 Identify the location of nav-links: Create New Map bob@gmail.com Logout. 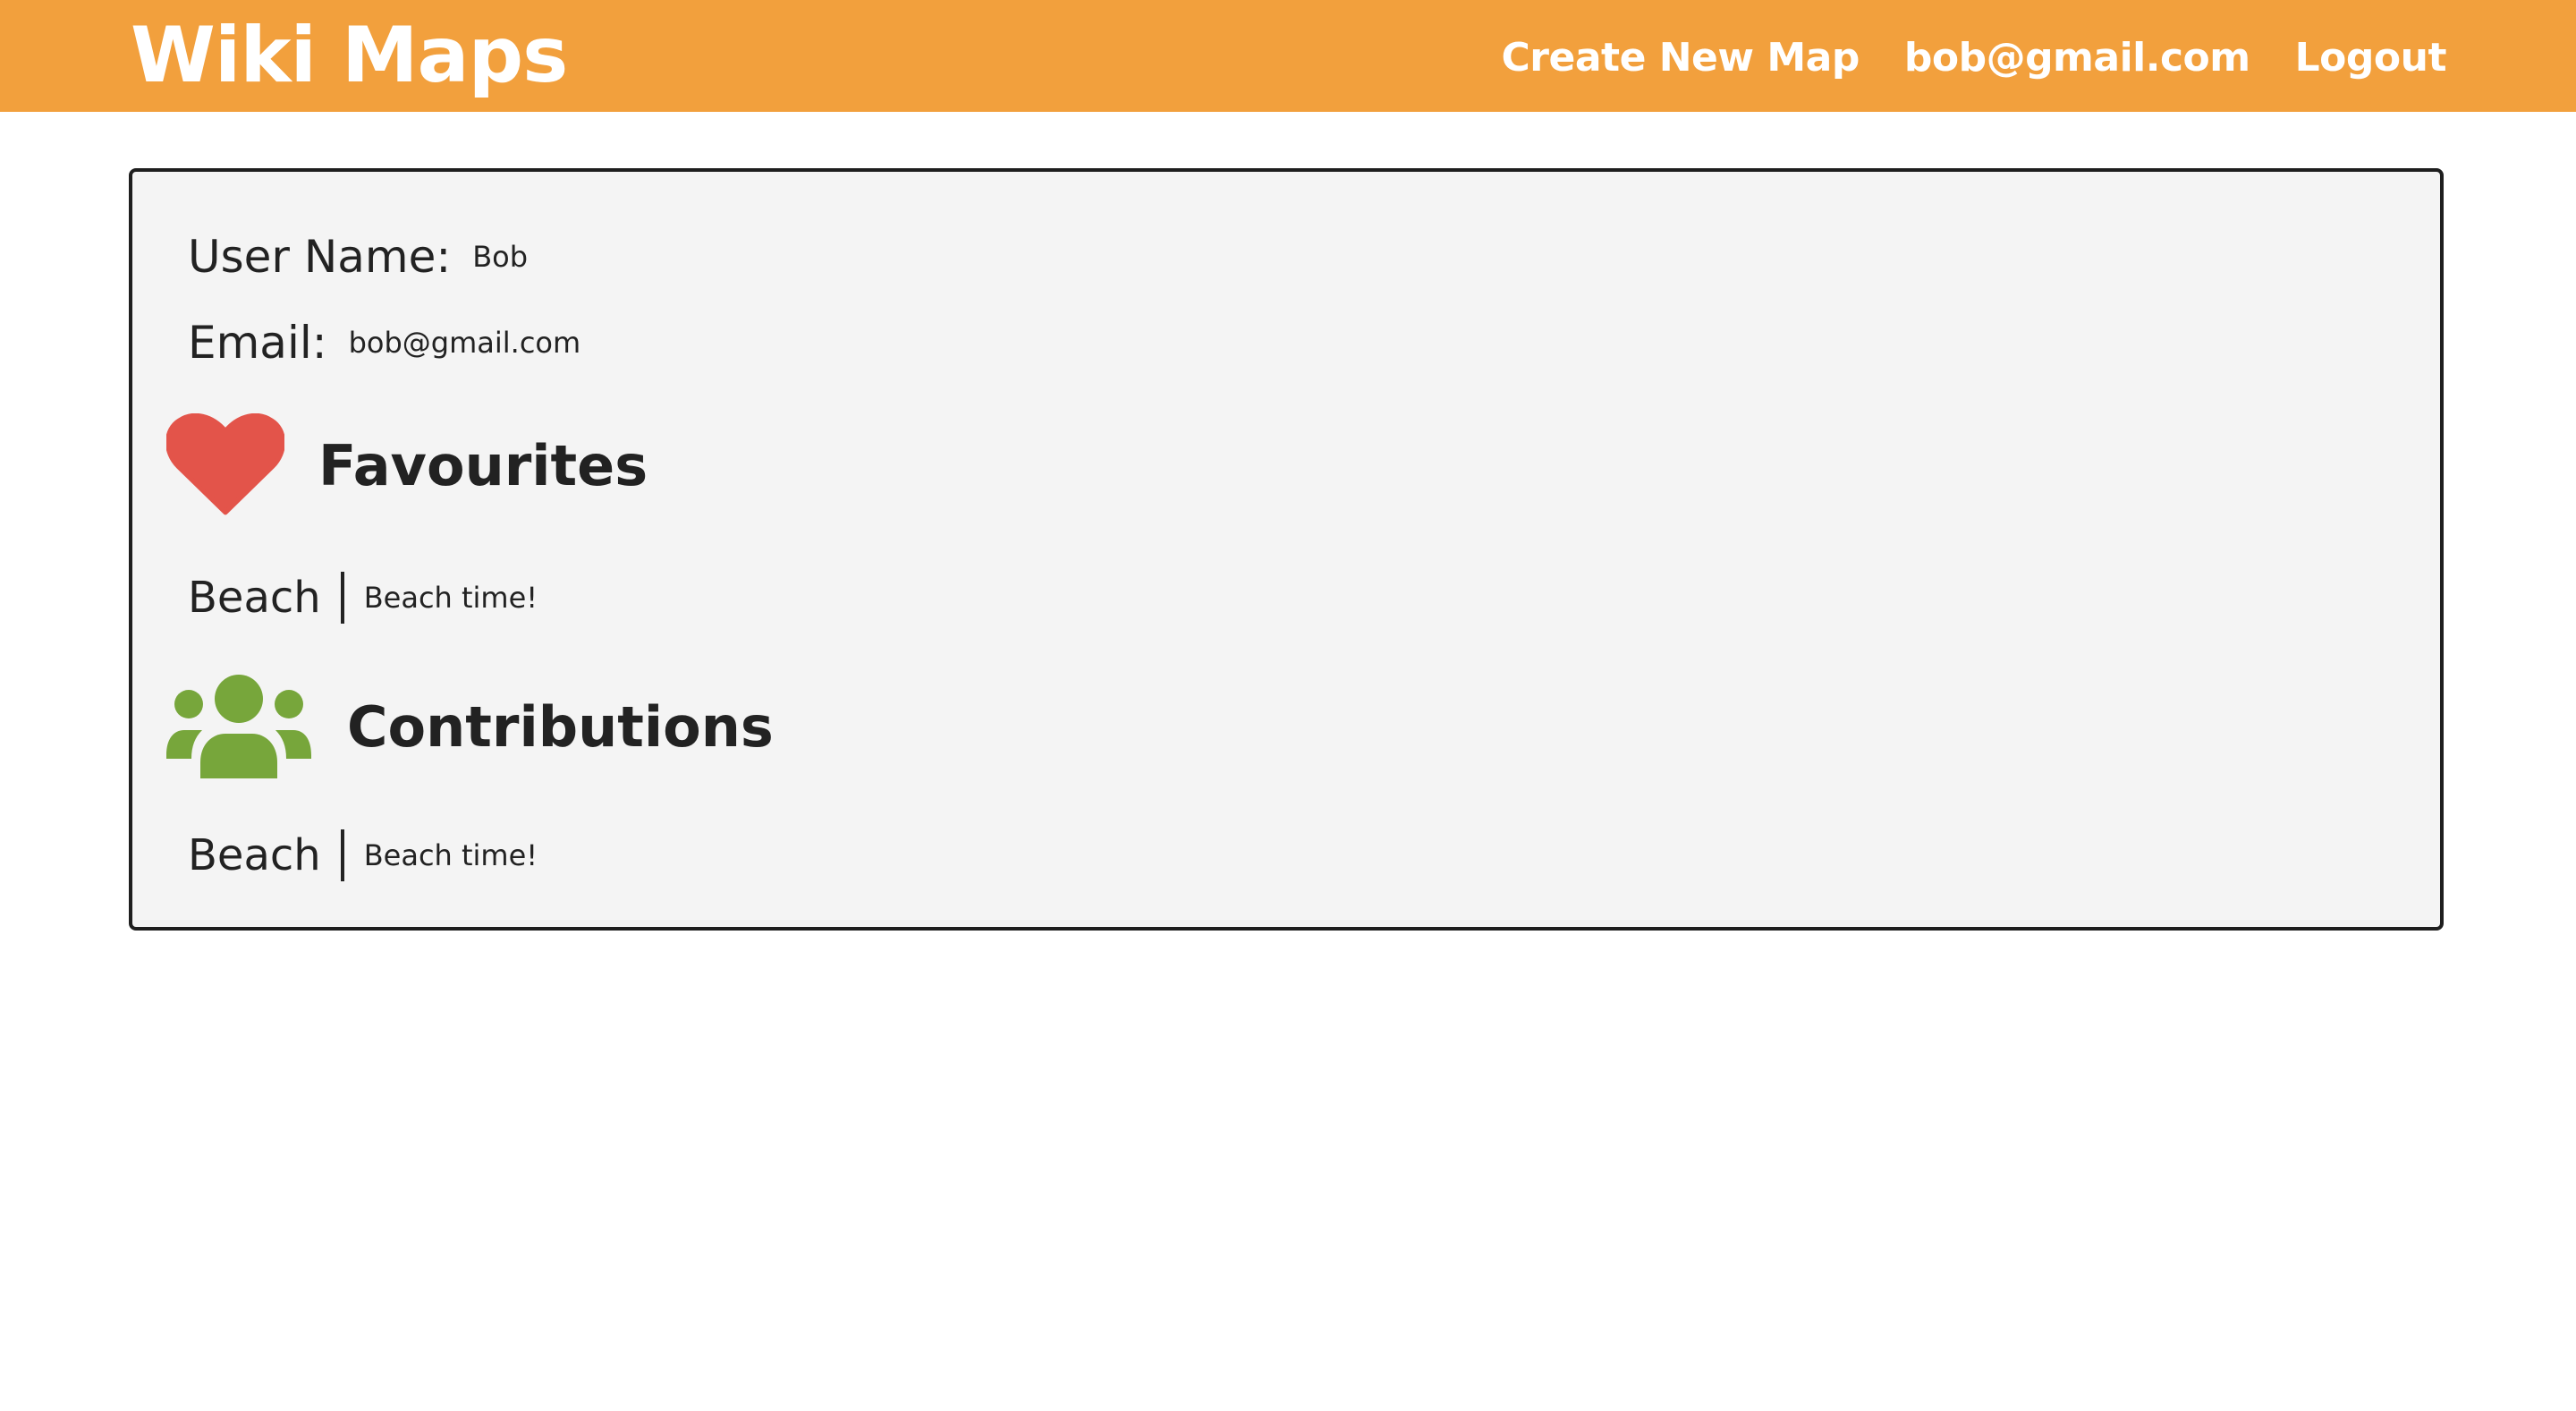
(1974, 57).